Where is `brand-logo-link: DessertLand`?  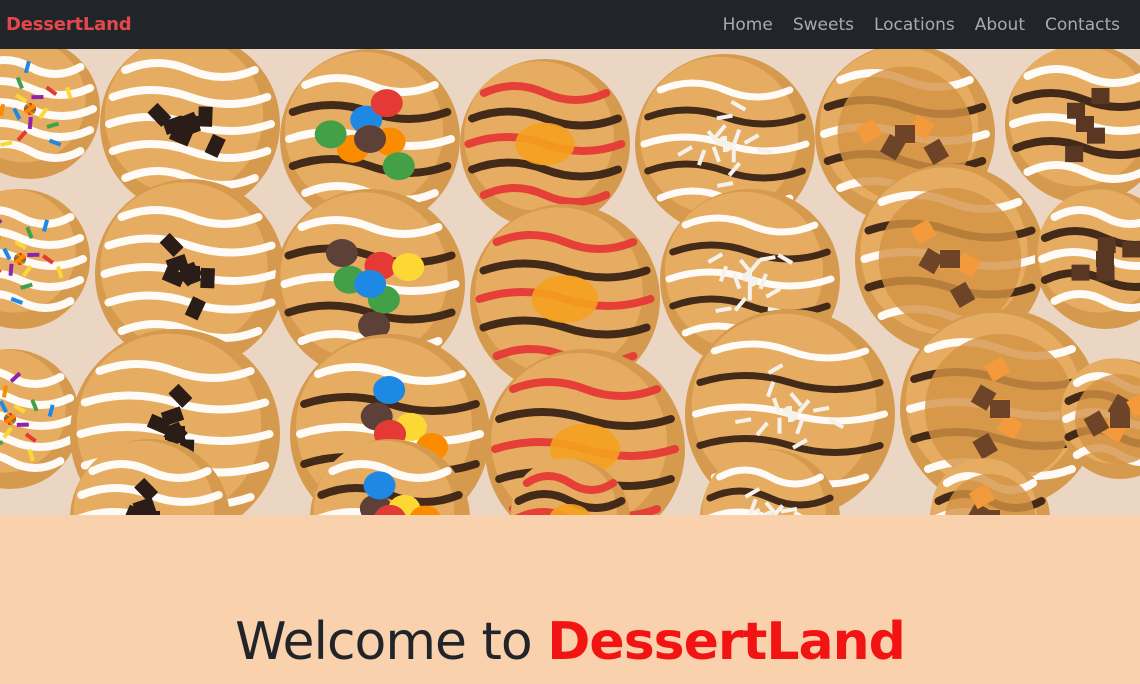 brand-logo-link: DessertLand is located at coordinates (69, 24).